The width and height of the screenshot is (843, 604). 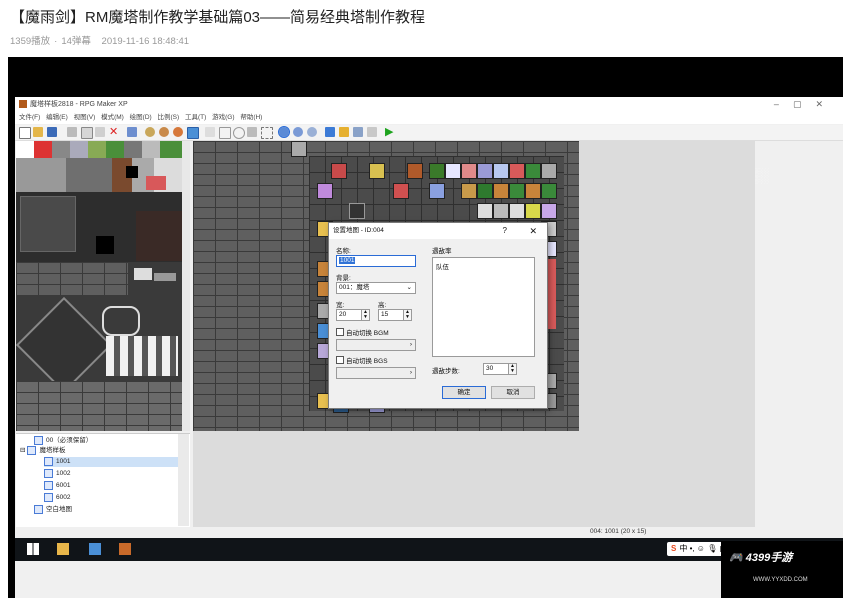 I want to click on script-editor-icon, so click(x=358, y=132).